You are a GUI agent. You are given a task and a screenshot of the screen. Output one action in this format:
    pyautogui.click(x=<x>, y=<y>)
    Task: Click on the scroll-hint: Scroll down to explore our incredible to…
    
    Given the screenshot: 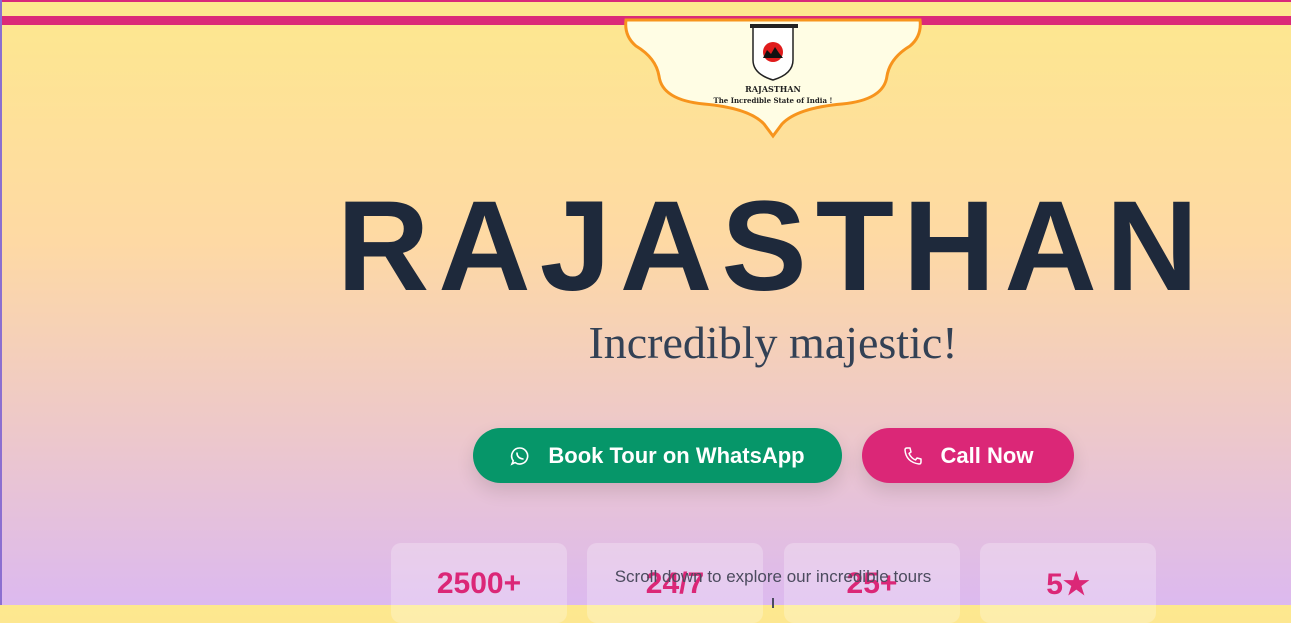 What is the action you would take?
    pyautogui.click(x=773, y=576)
    